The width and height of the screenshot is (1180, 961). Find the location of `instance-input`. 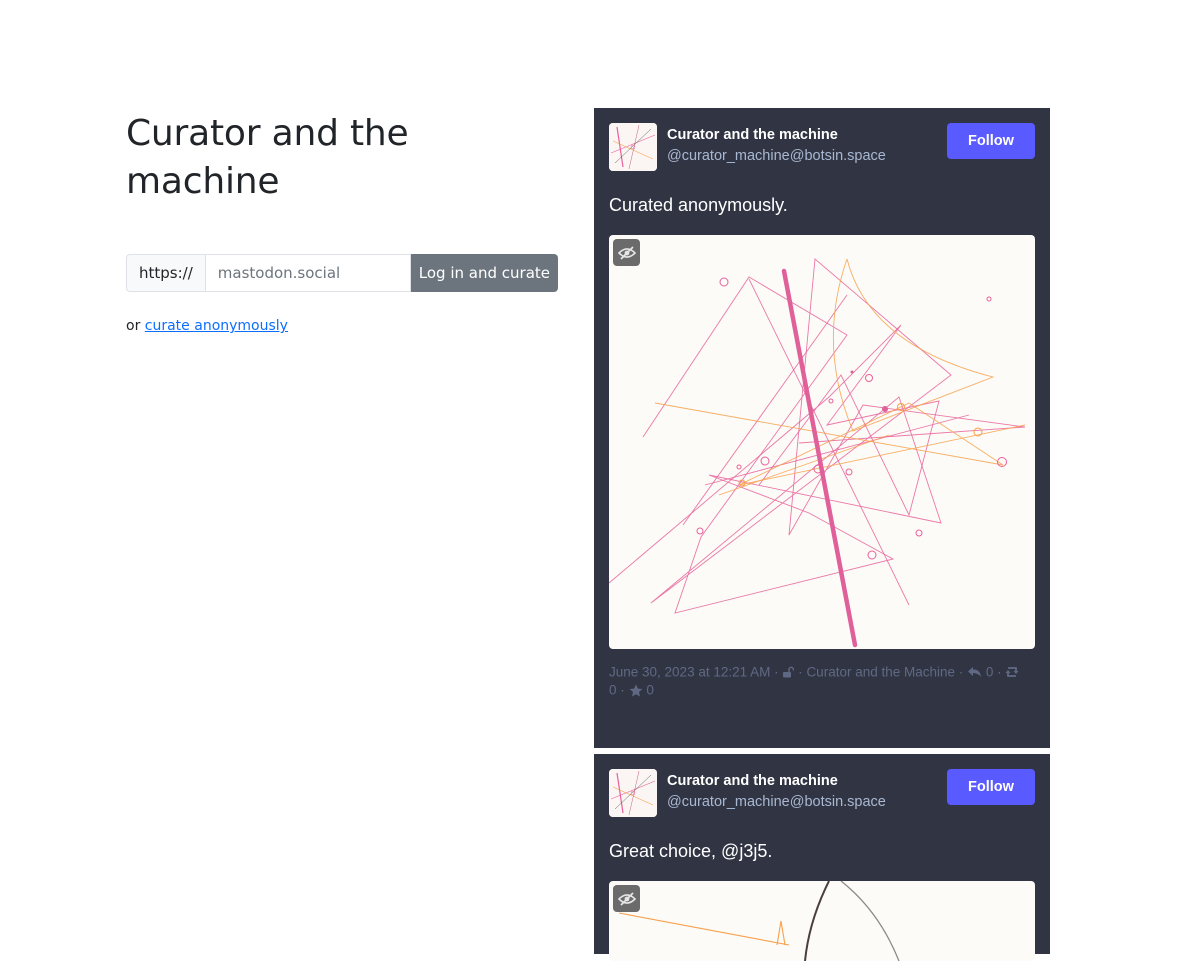

instance-input is located at coordinates (307, 273).